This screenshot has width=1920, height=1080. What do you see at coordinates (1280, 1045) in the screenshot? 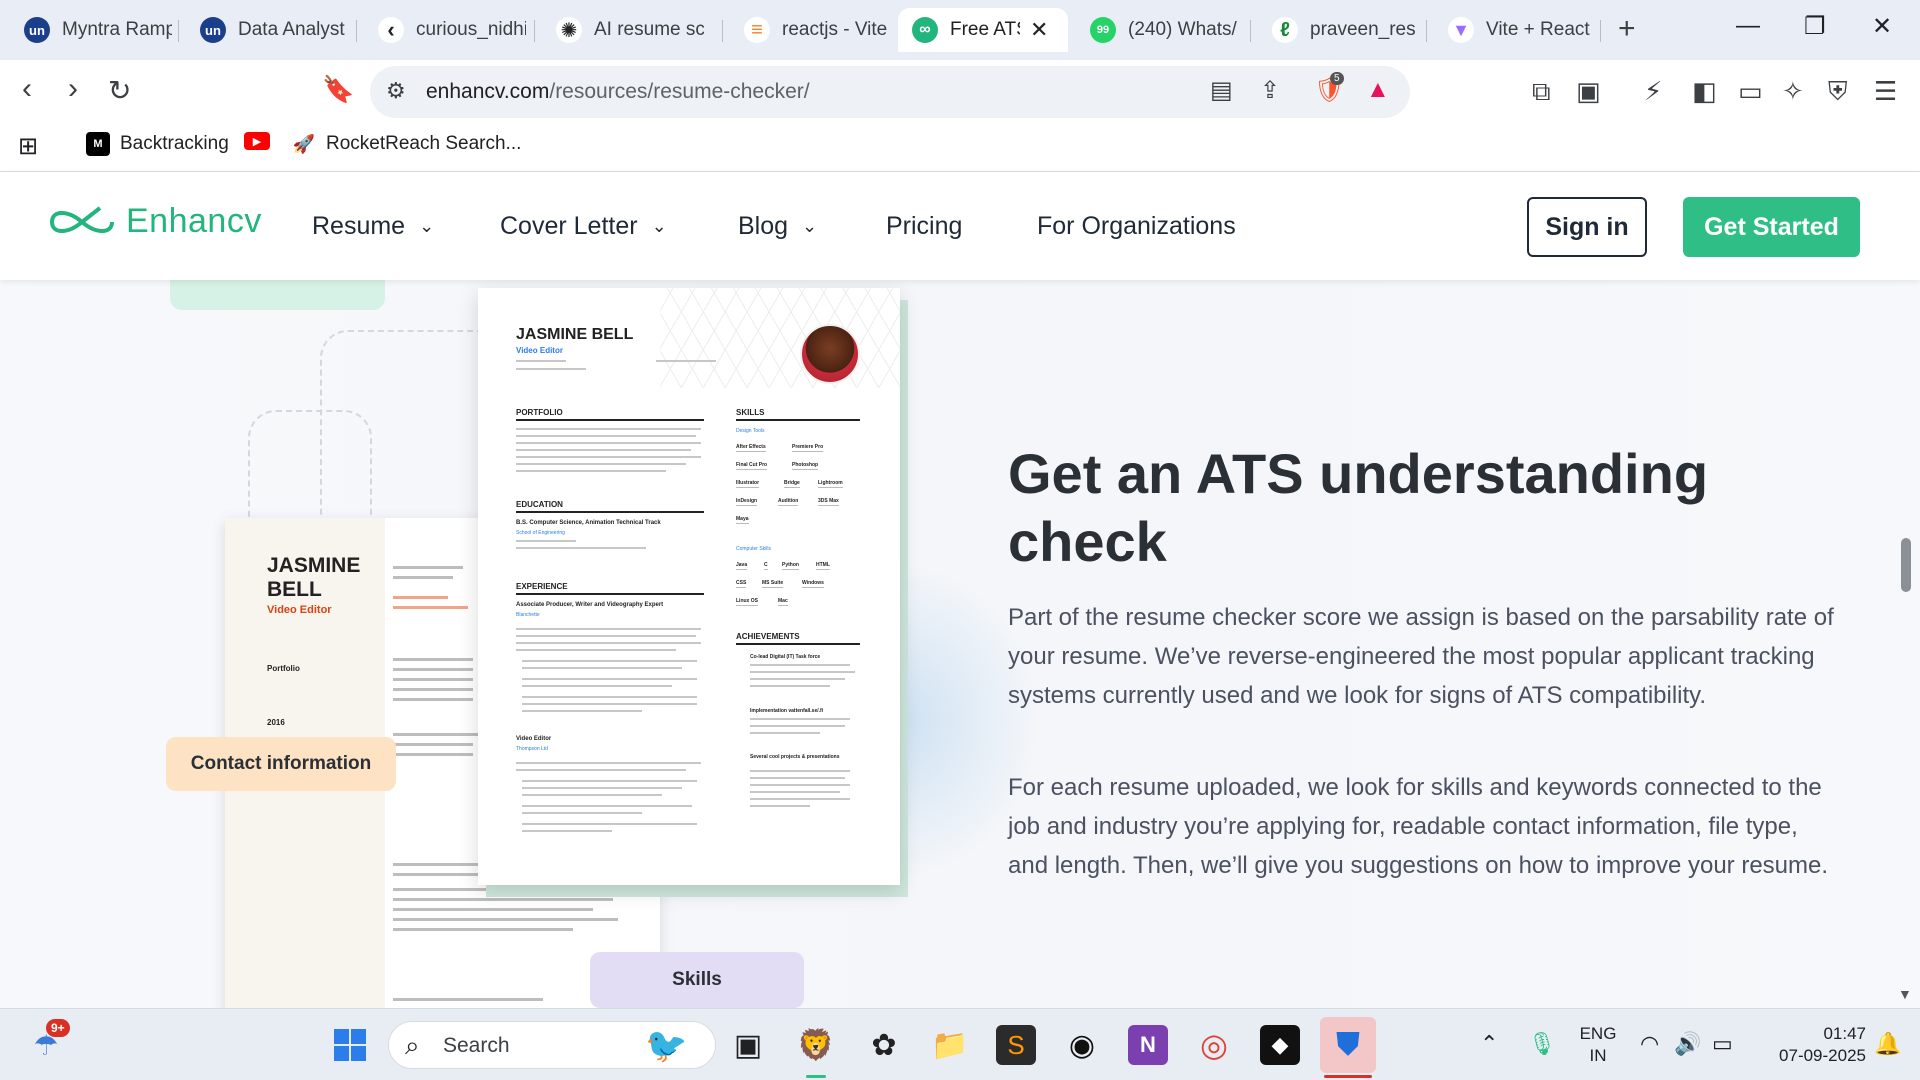
I see `cursor-app-icon: ◆` at bounding box center [1280, 1045].